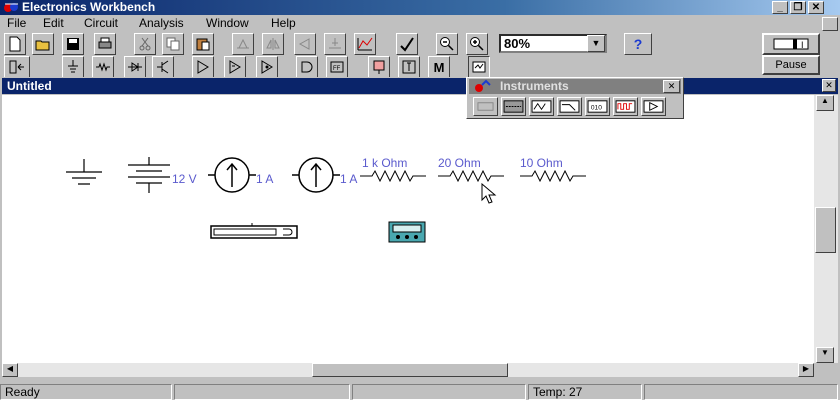  Describe the element at coordinates (235, 67) in the screenshot. I see `mixed-ics-bin-button` at that location.